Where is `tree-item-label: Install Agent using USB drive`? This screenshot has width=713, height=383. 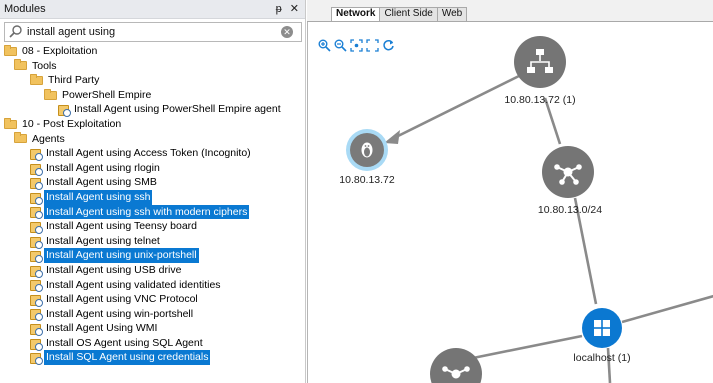
tree-item-label: Install Agent using USB drive is located at coordinates (114, 269).